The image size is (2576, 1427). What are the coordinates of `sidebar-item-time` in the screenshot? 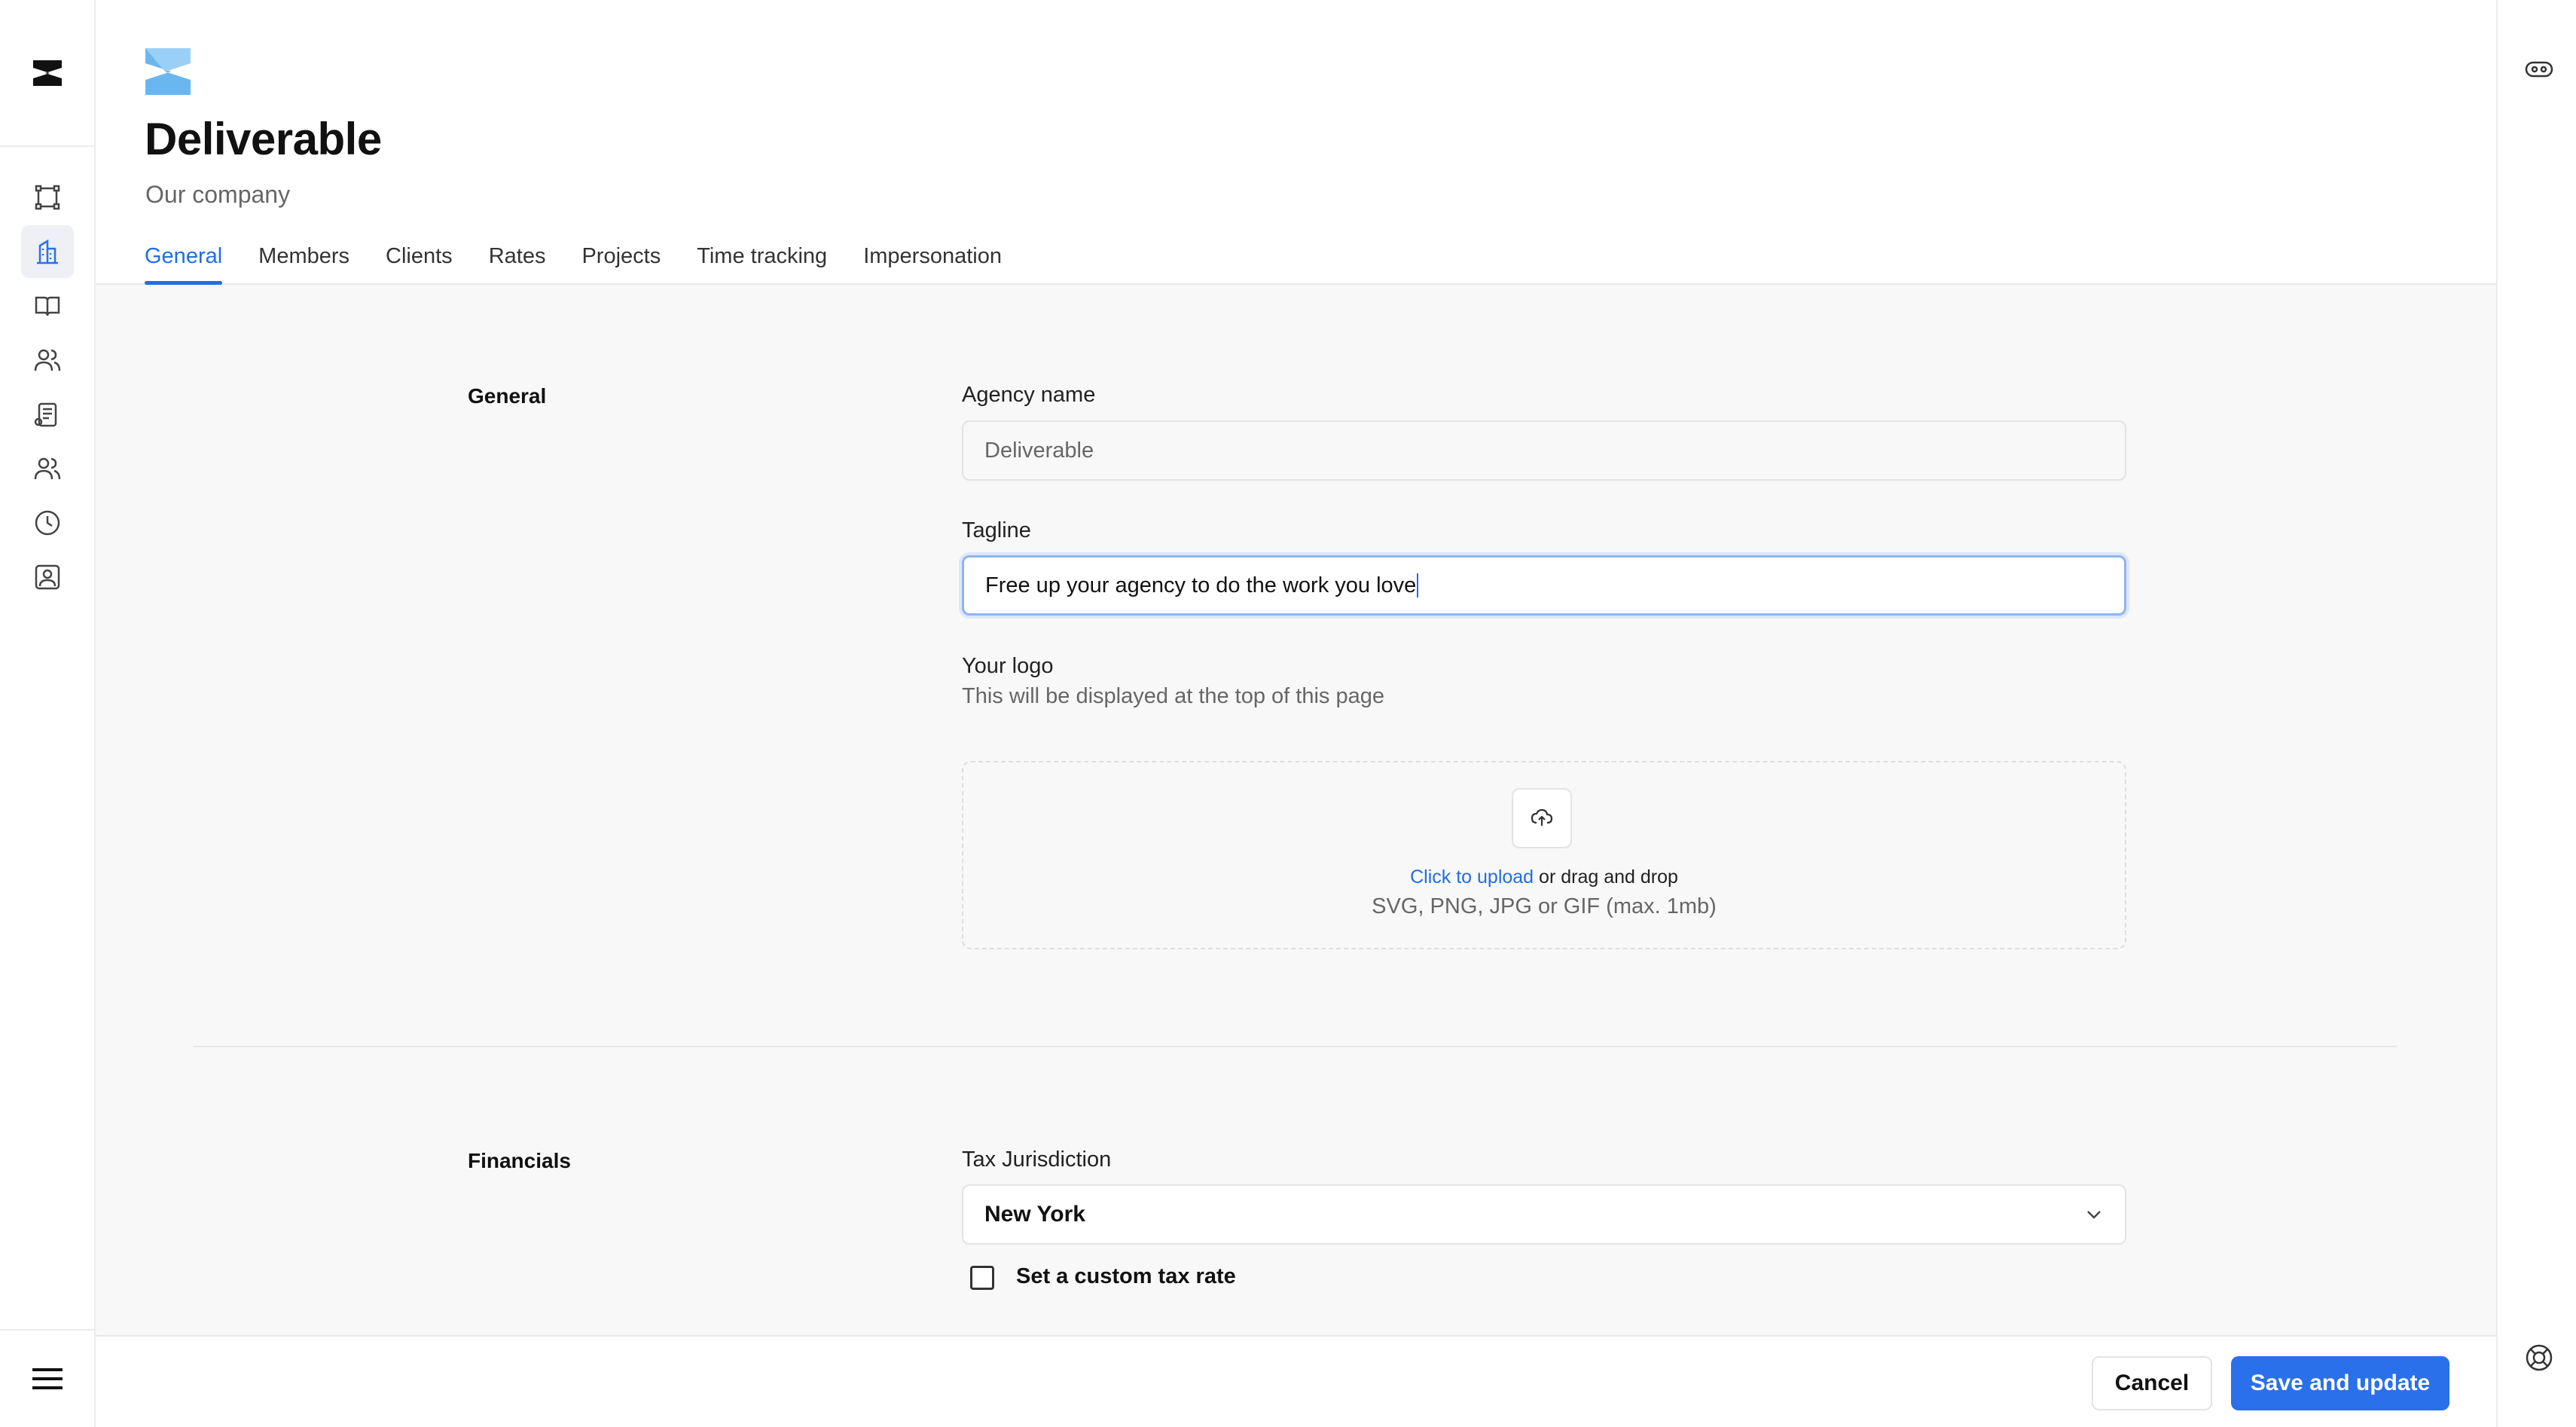 It's located at (48, 523).